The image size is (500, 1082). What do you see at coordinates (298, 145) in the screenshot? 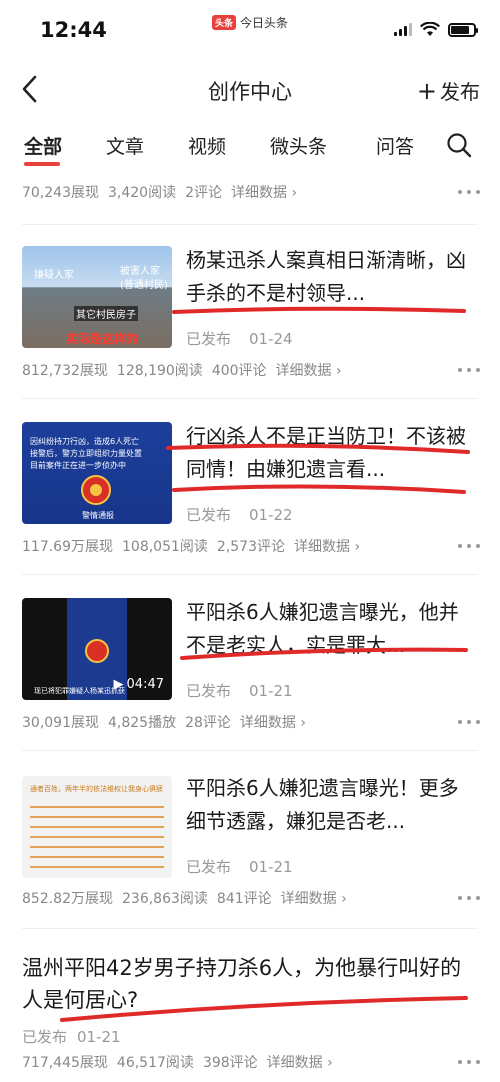
I see `tab-micro-posts: 微头条` at bounding box center [298, 145].